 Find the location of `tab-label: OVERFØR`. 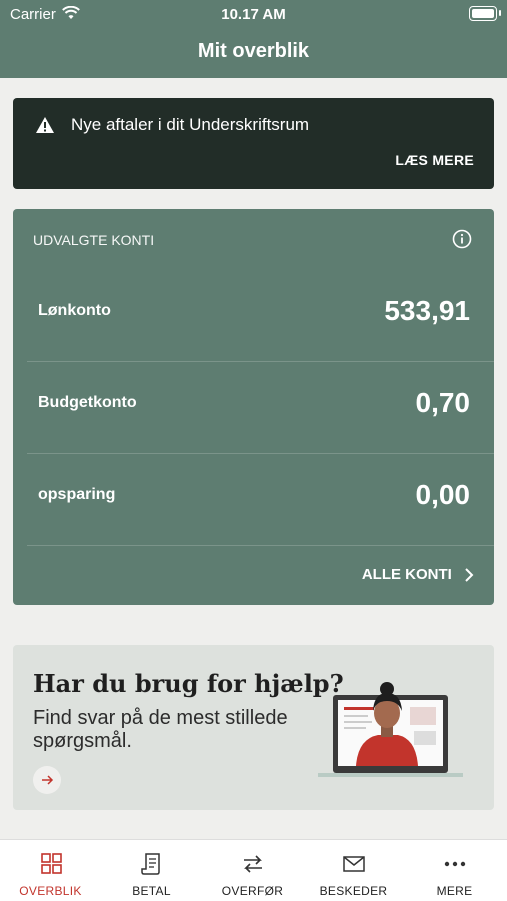

tab-label: OVERFØR is located at coordinates (252, 891).